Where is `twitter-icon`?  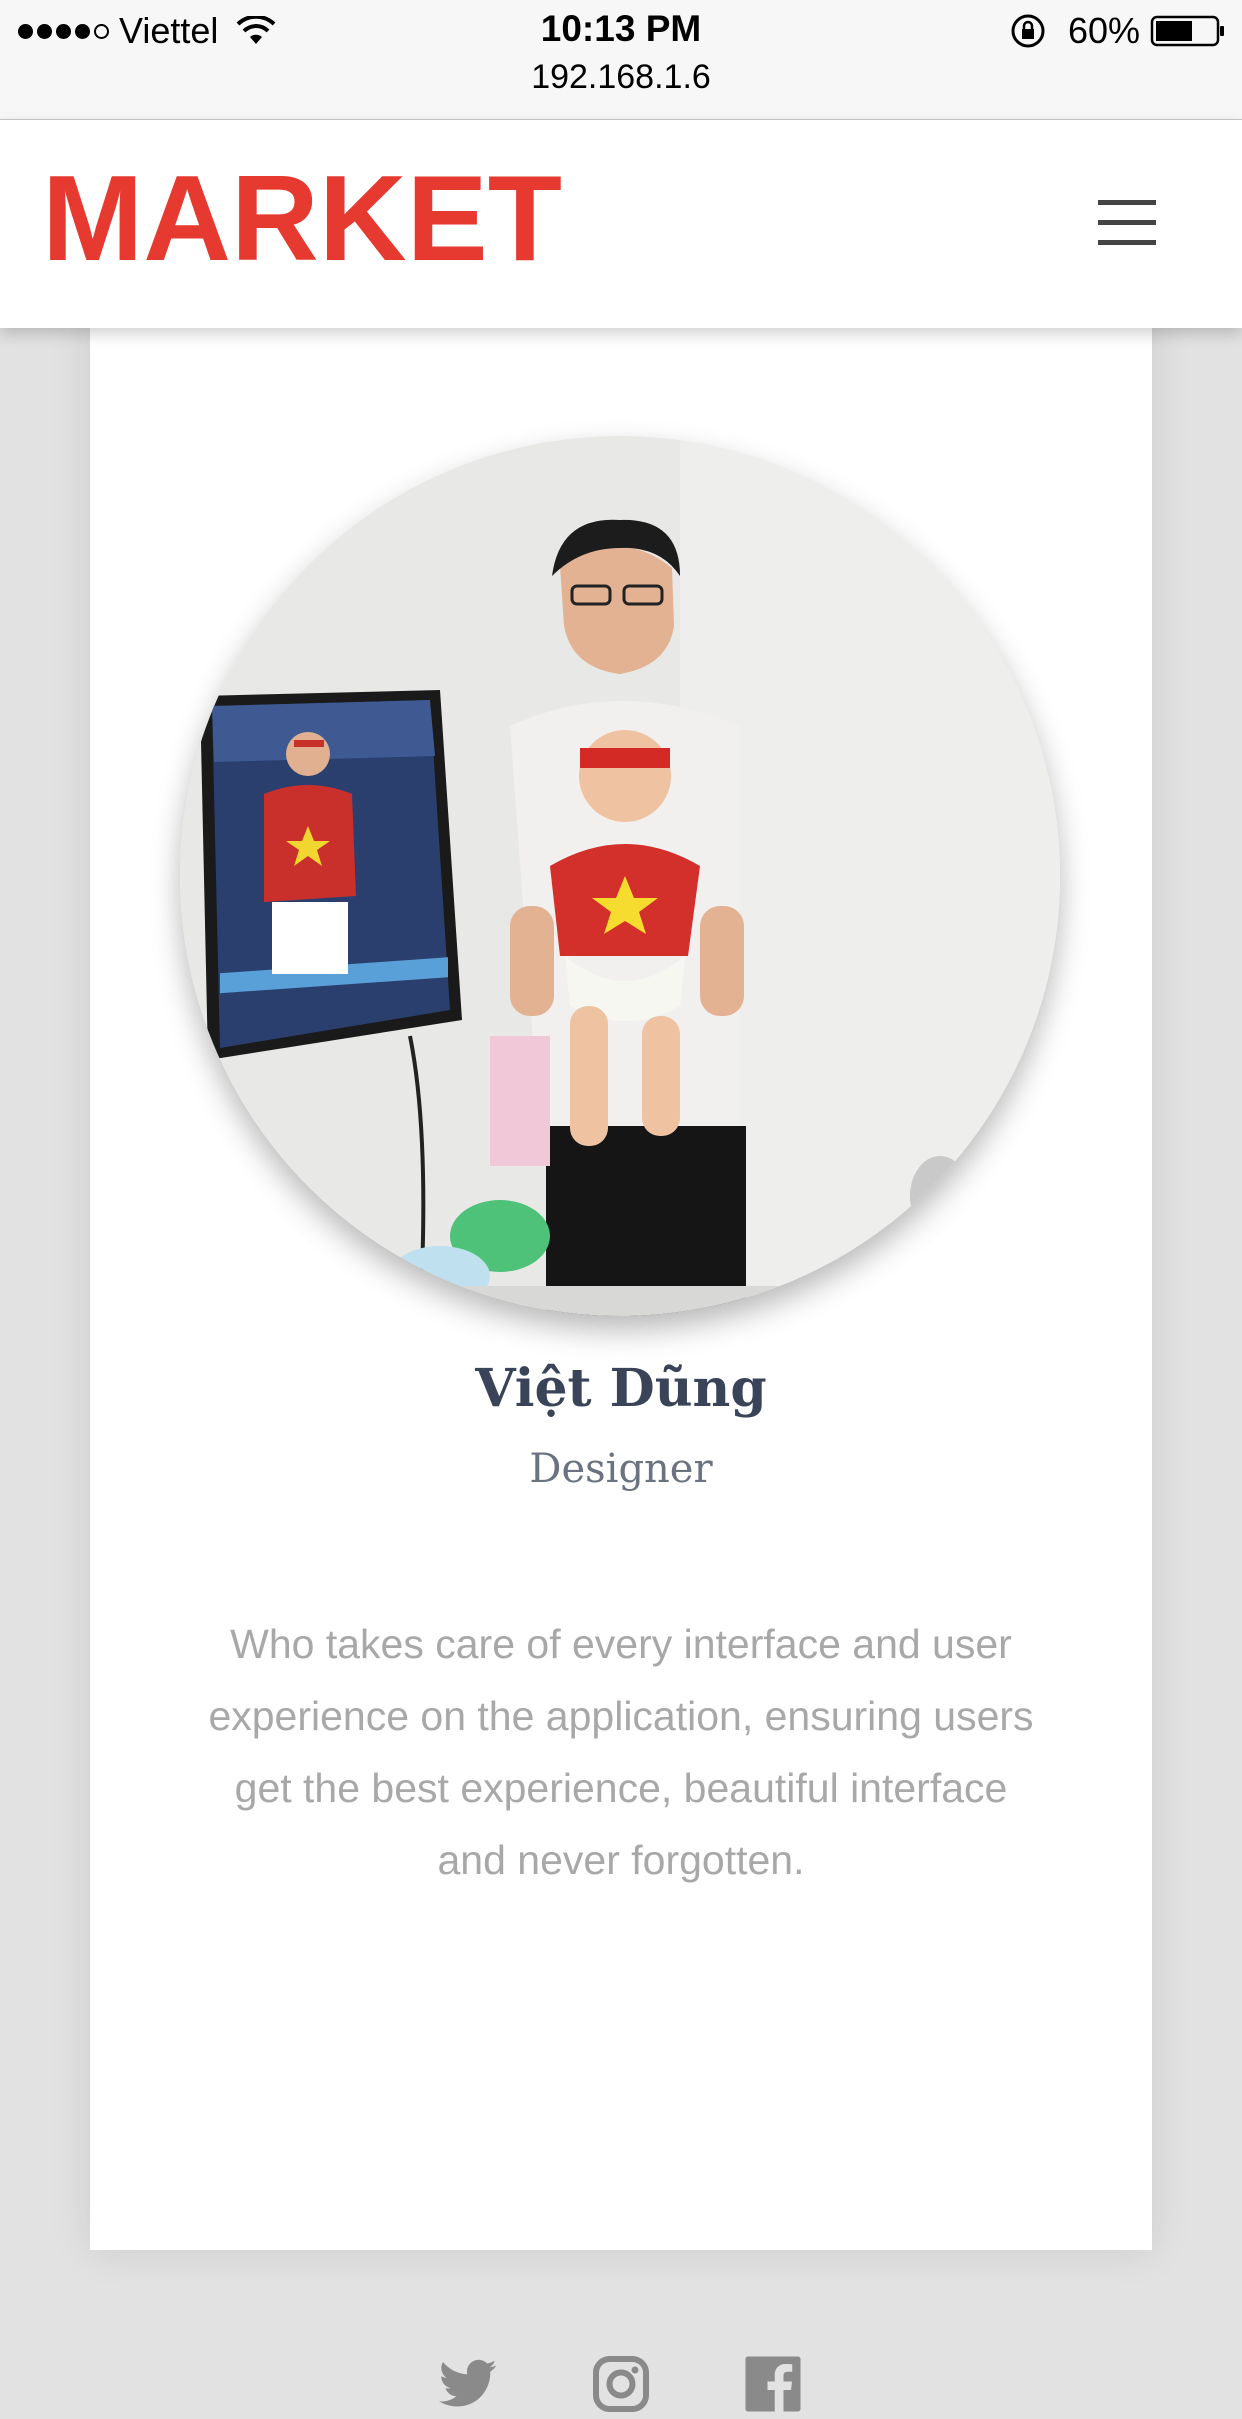 twitter-icon is located at coordinates (469, 2384).